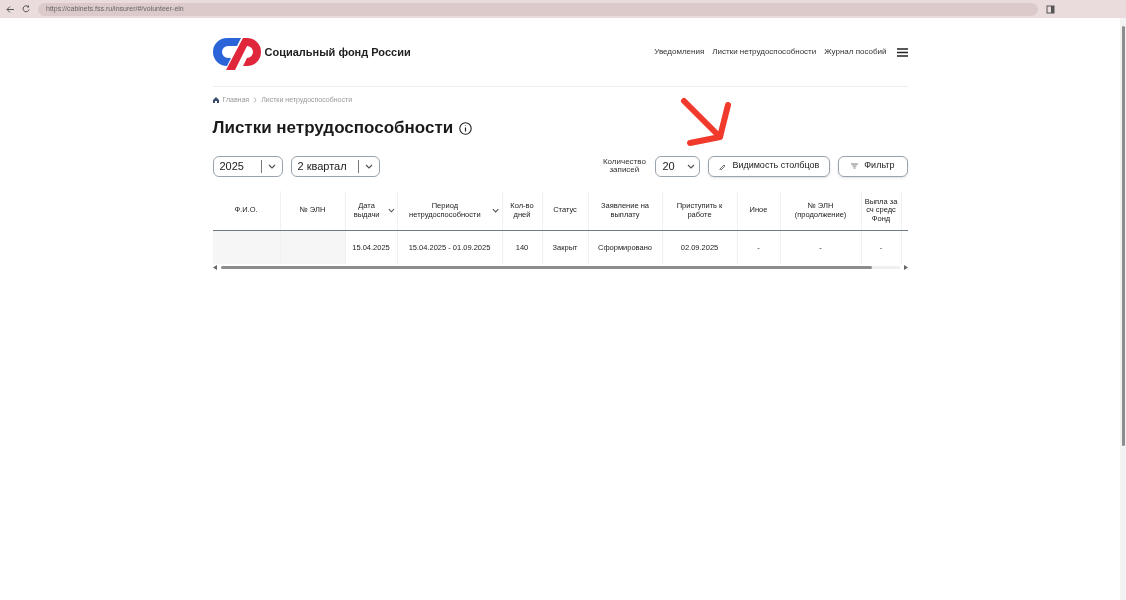 The width and height of the screenshot is (1126, 600). What do you see at coordinates (1050, 9) in the screenshot?
I see `collections-icon` at bounding box center [1050, 9].